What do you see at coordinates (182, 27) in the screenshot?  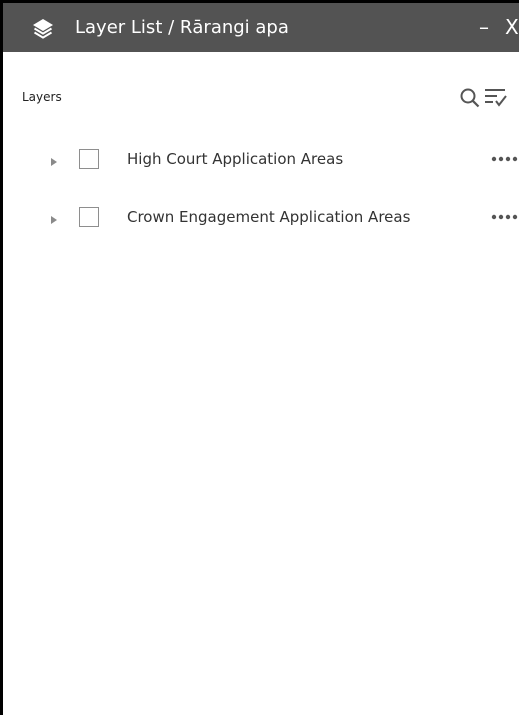 I see `panel-title: Layer List / Rārangi apa` at bounding box center [182, 27].